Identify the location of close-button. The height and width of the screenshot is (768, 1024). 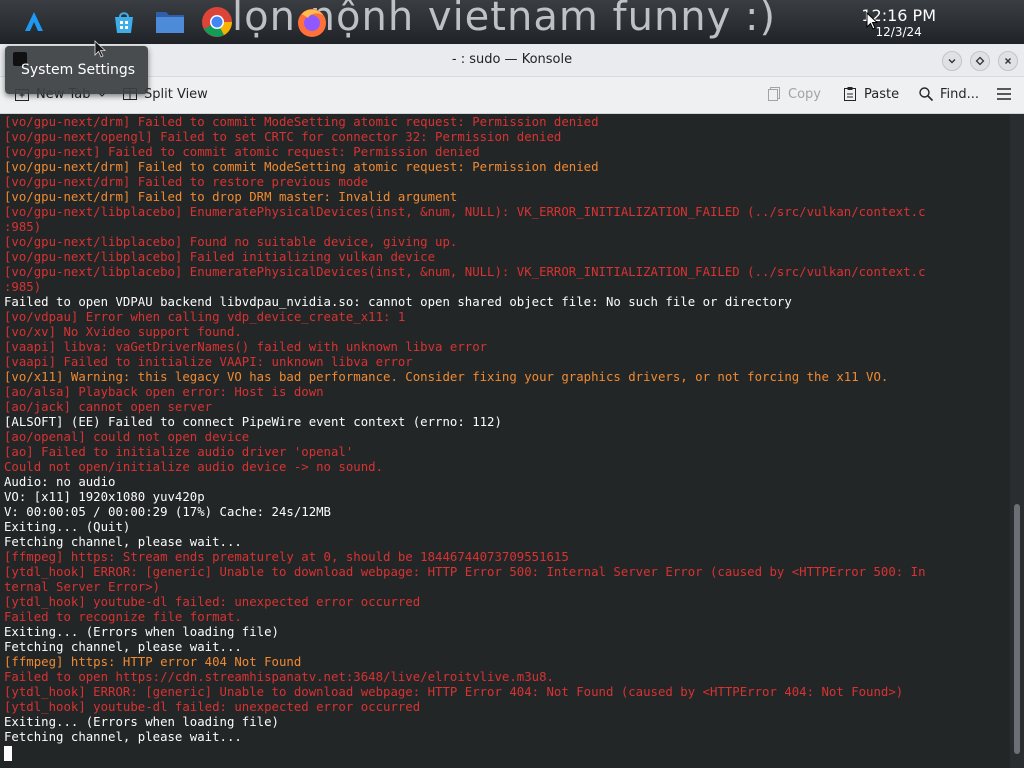
(1008, 61).